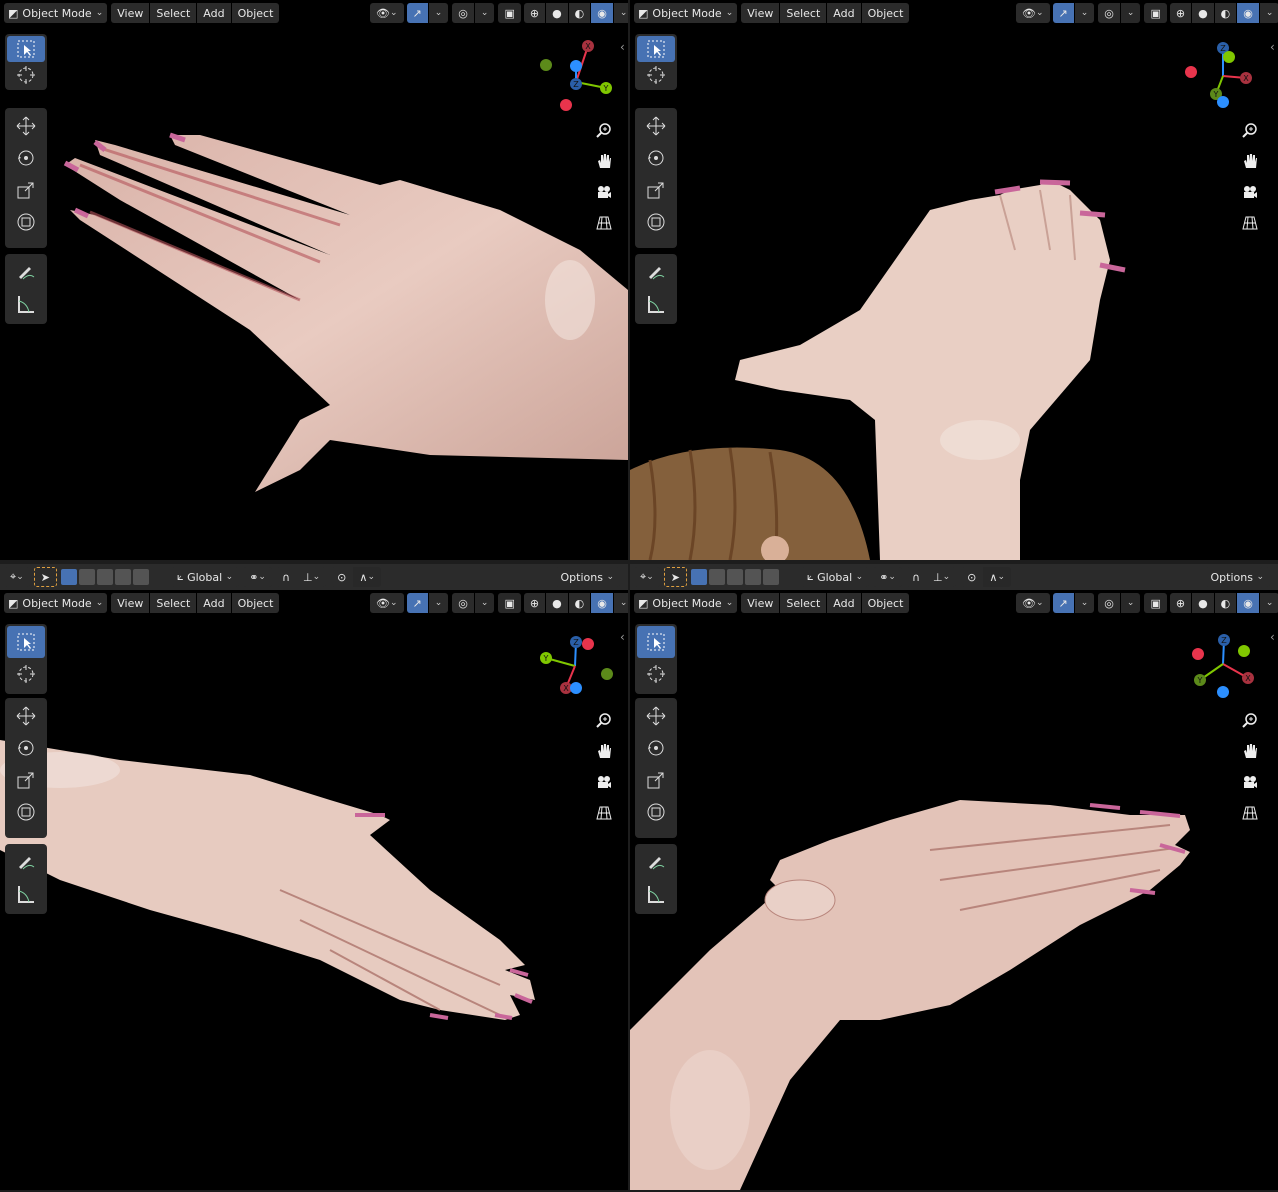 This screenshot has width=1278, height=1192. What do you see at coordinates (803, 603) in the screenshot?
I see `menu-select: Select` at bounding box center [803, 603].